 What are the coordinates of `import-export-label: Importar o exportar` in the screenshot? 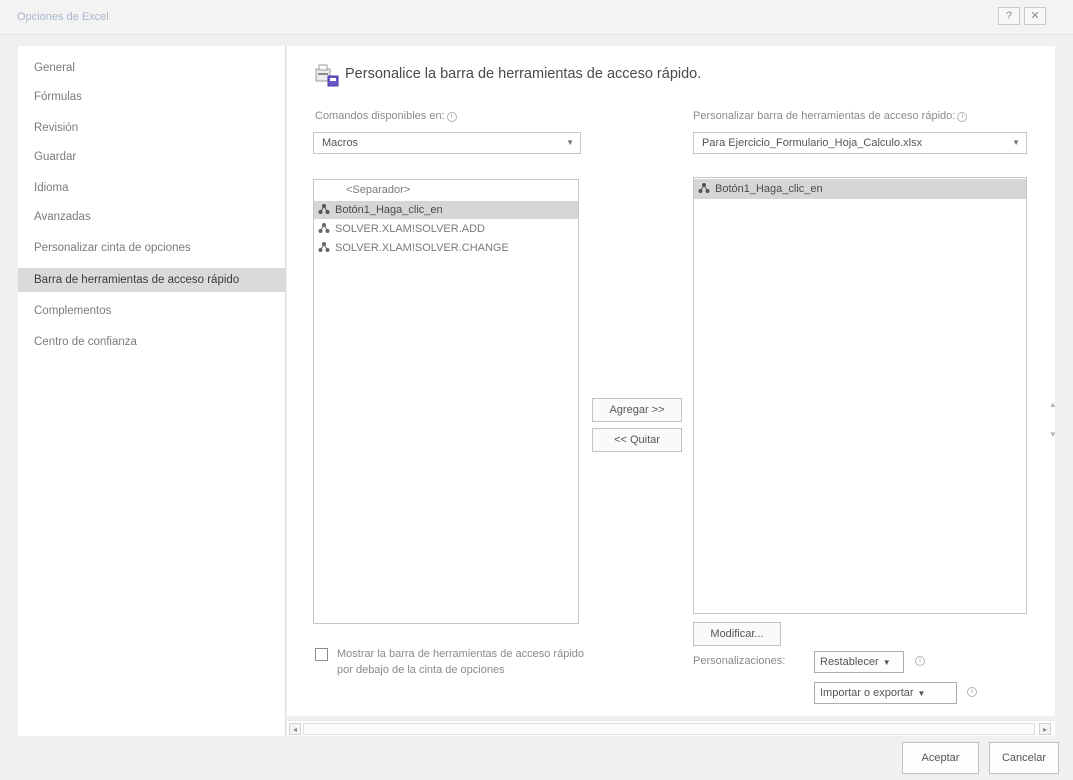 It's located at (867, 693).